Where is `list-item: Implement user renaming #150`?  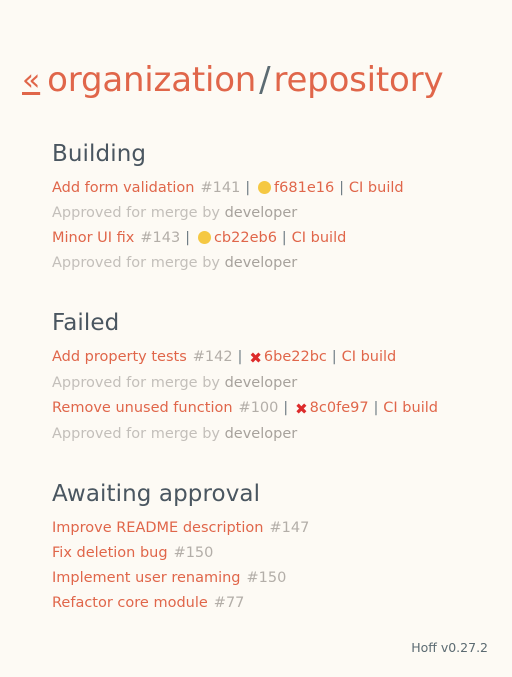 list-item: Implement user renaming #150 is located at coordinates (282, 578).